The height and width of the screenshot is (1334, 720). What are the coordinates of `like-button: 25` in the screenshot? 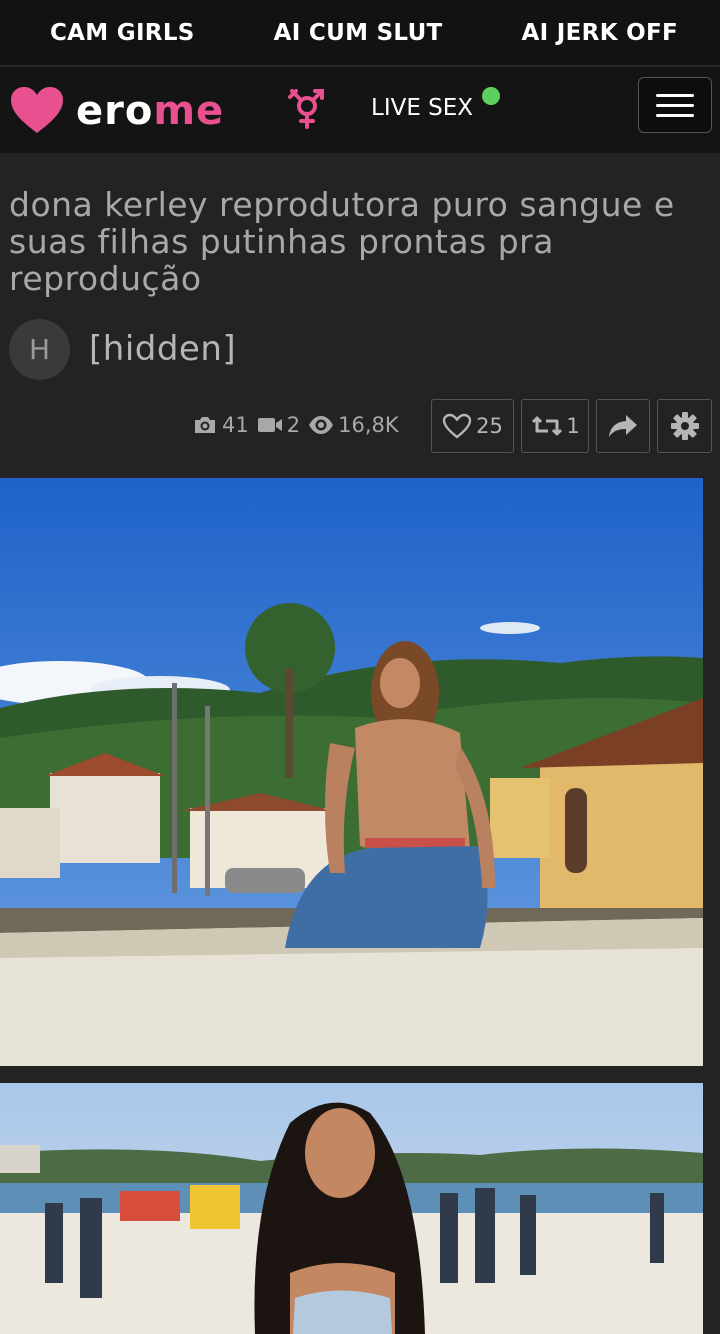 It's located at (472, 426).